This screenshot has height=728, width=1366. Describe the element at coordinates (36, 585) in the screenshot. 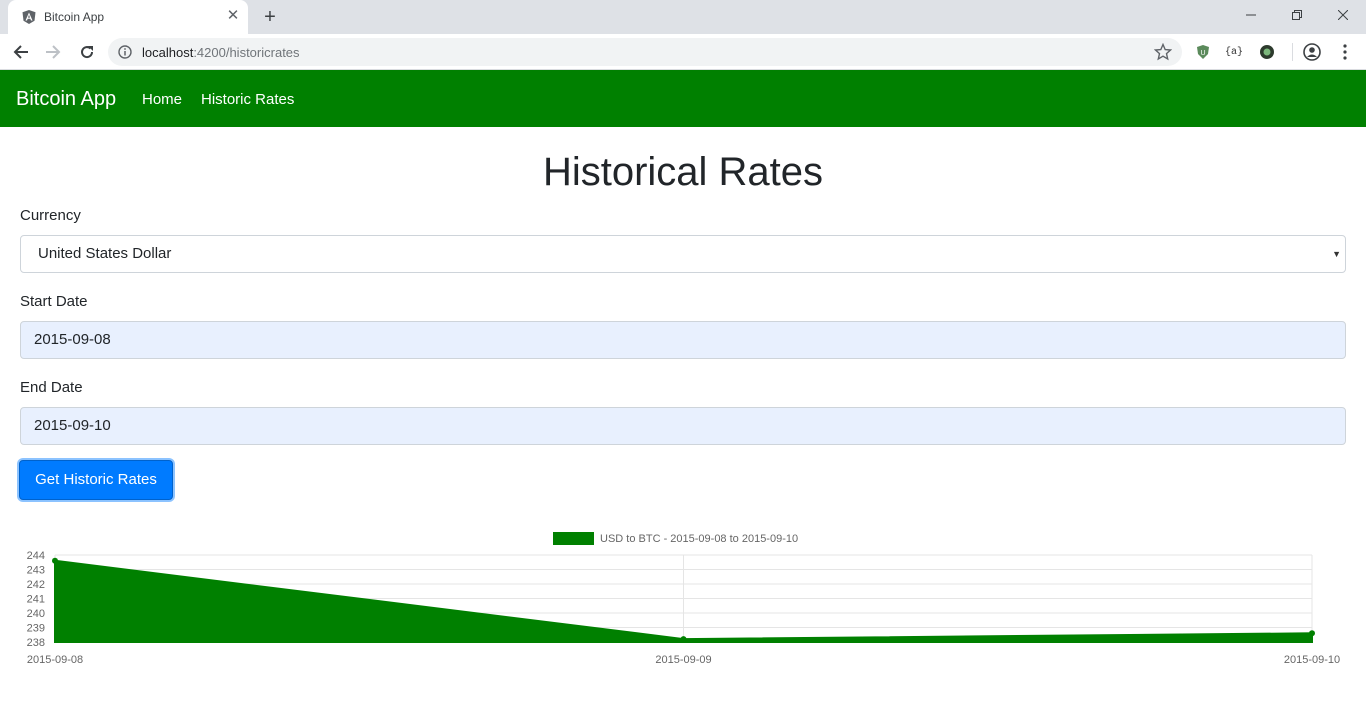

I see `y-tick-label: 242` at that location.